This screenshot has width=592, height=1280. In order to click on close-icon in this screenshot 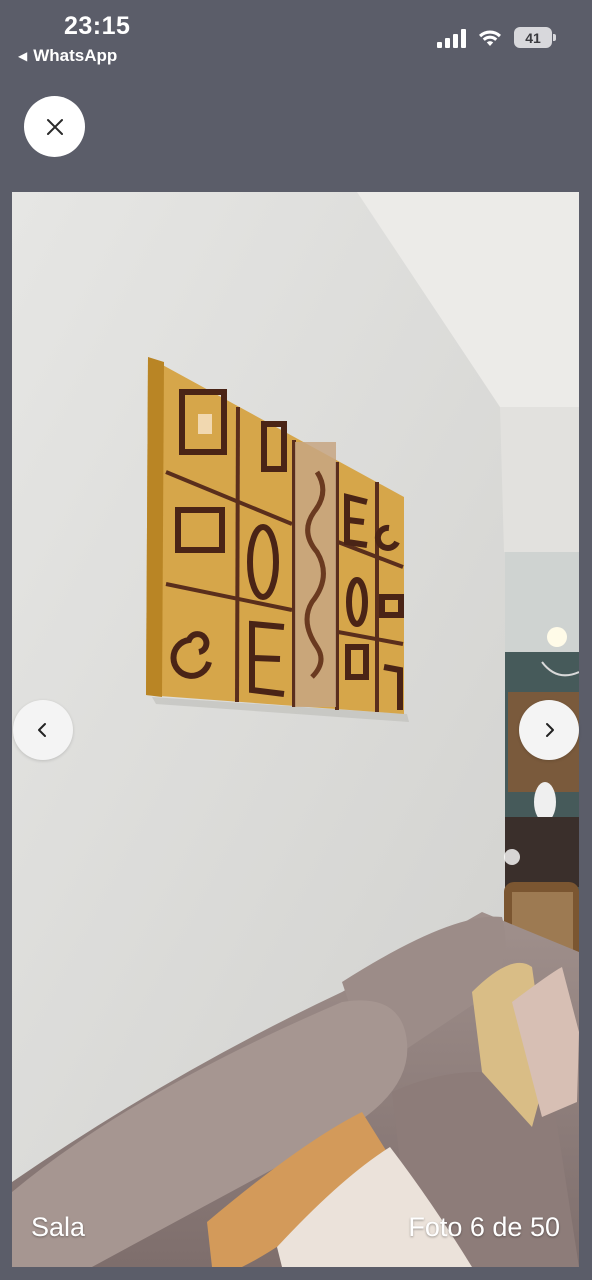, I will do `click(54, 126)`.